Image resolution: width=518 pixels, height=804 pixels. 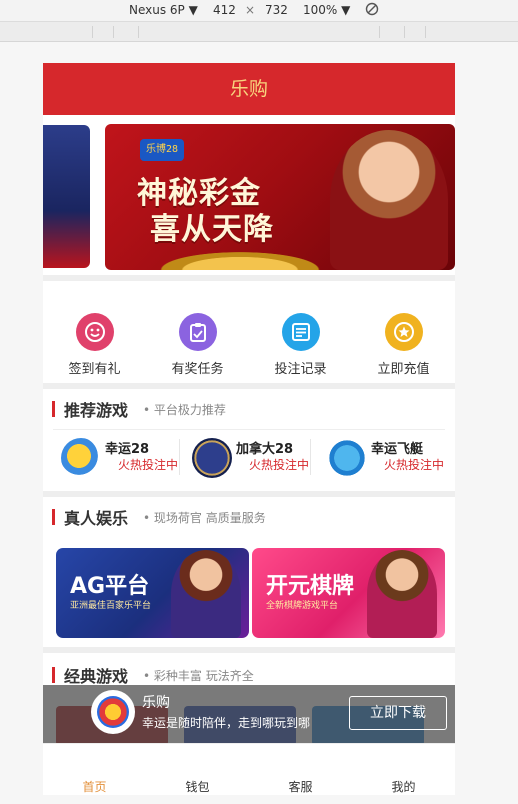 I want to click on section-subtitle: • 彩种丰富 玩法齐全, so click(x=198, y=676).